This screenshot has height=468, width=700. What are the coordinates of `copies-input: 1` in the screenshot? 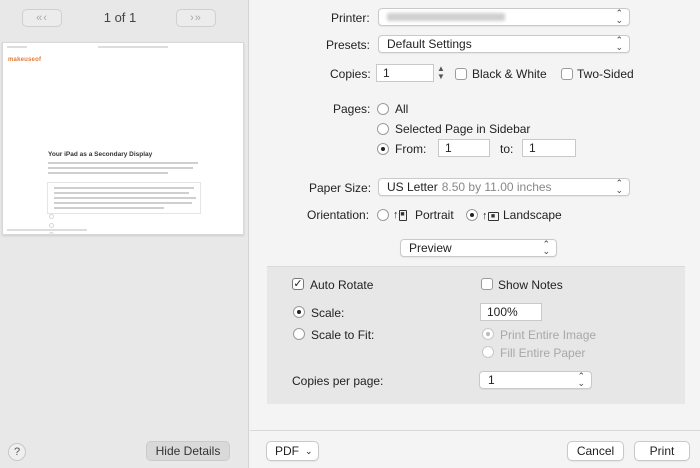 It's located at (405, 73).